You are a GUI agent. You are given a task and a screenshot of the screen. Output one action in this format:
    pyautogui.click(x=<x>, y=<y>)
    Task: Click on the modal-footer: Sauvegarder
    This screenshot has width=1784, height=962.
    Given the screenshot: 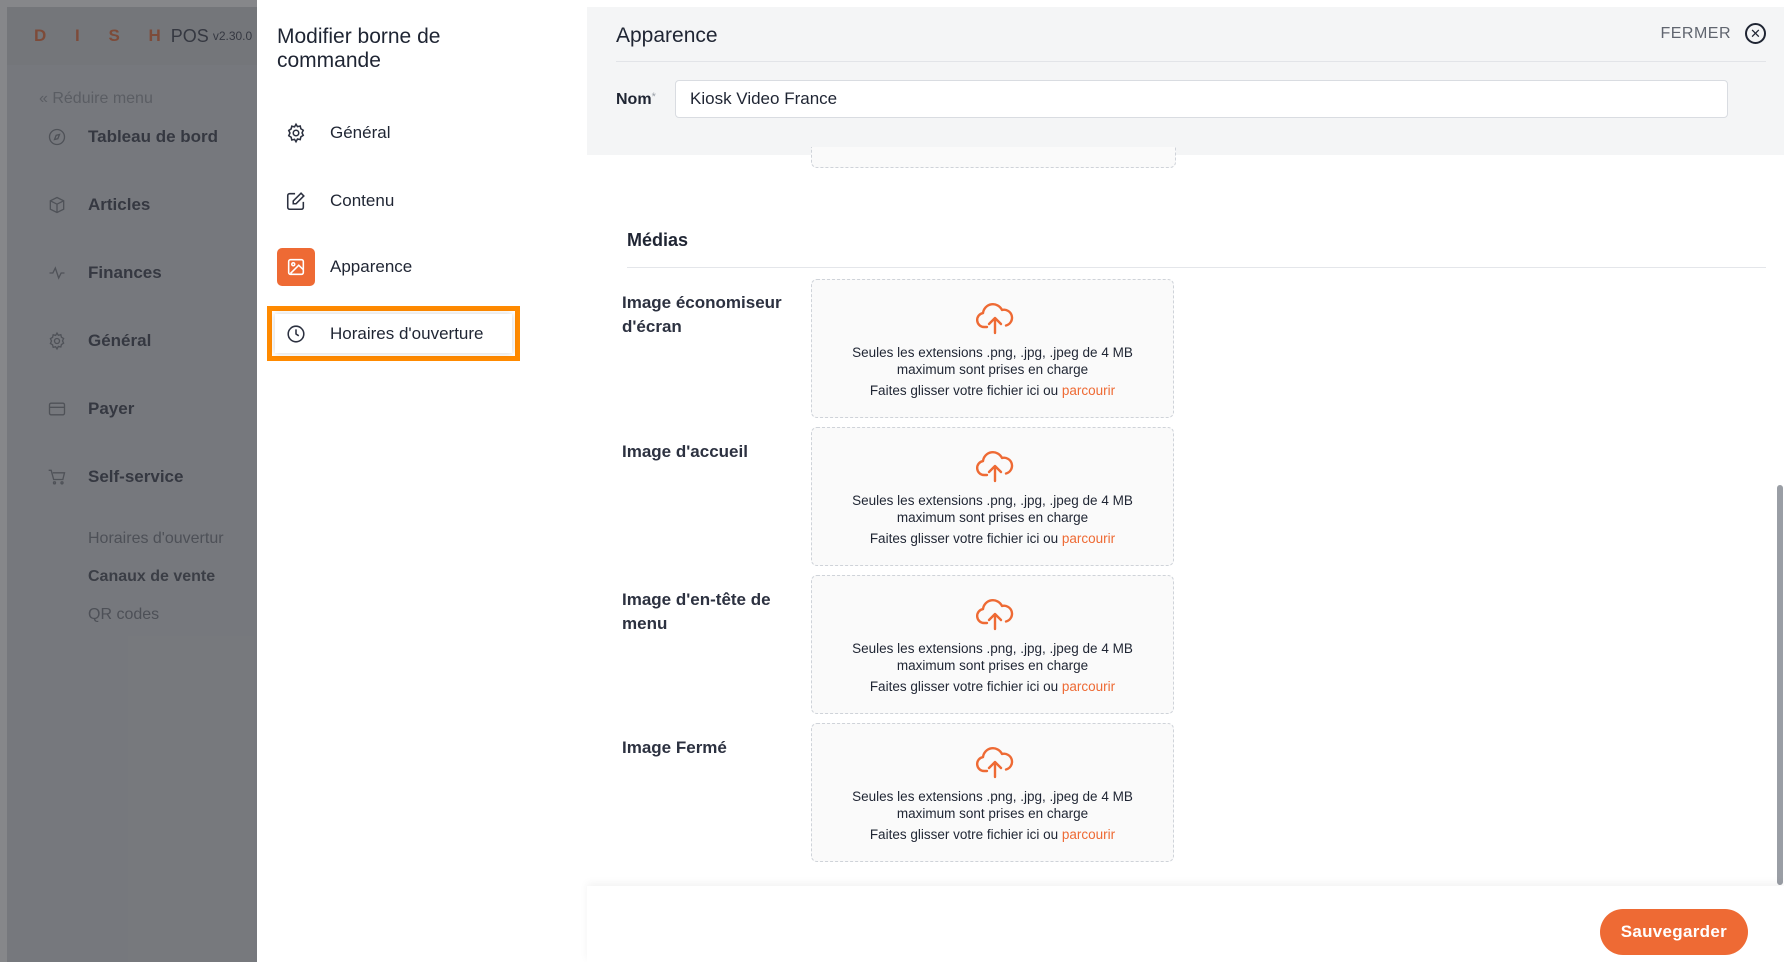 What is the action you would take?
    pyautogui.click(x=1185, y=924)
    